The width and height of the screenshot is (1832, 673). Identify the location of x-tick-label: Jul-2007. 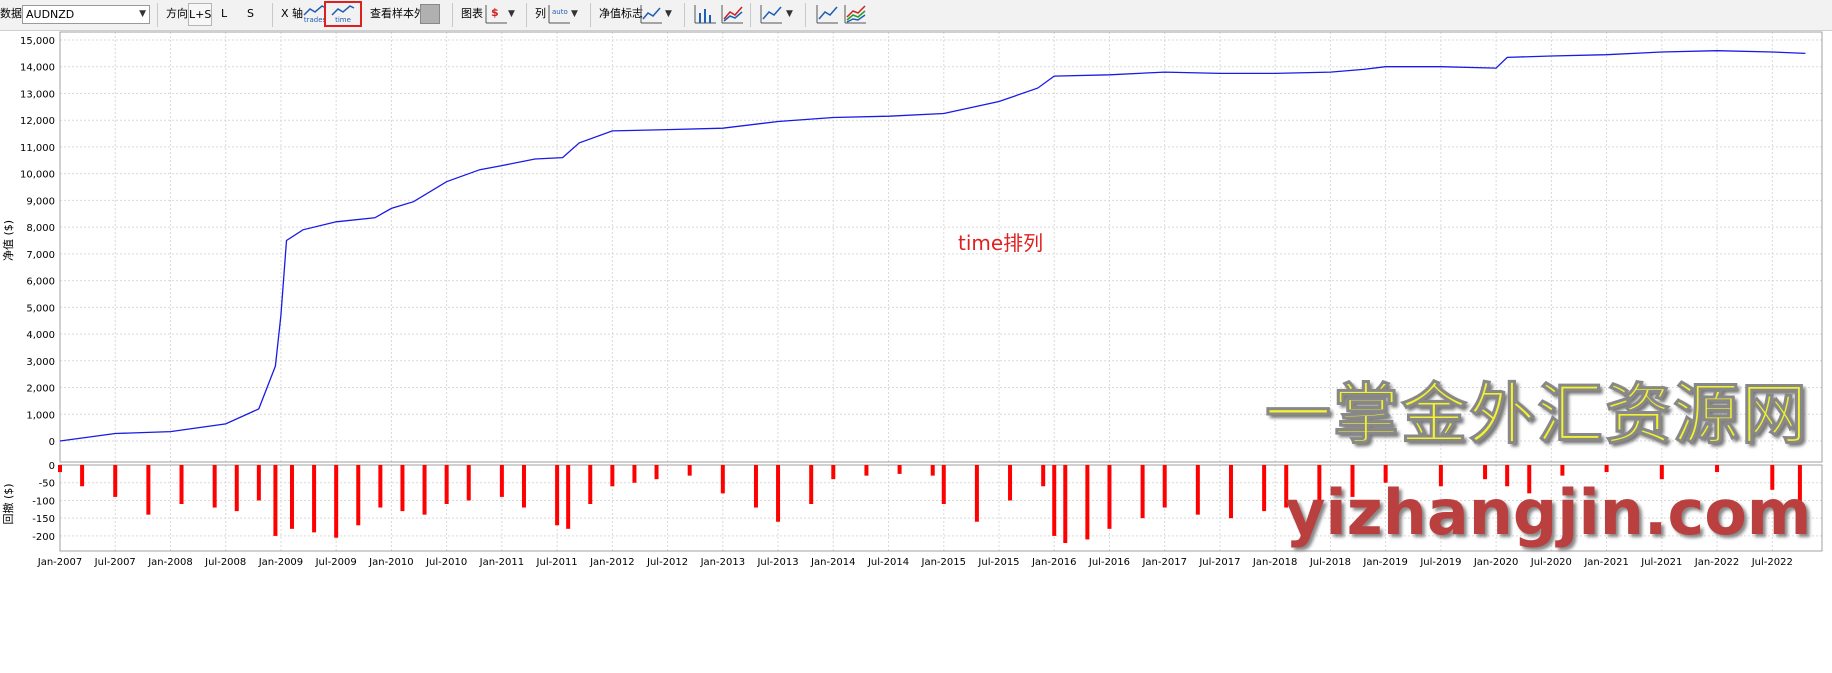
(115, 562).